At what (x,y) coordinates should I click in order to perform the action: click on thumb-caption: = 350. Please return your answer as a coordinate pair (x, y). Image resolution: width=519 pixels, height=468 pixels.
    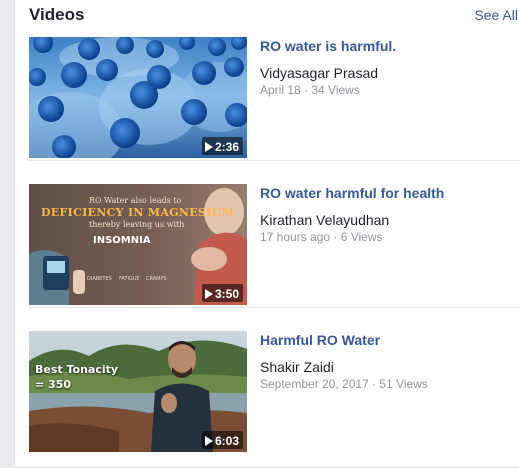
    Looking at the image, I should click on (53, 384).